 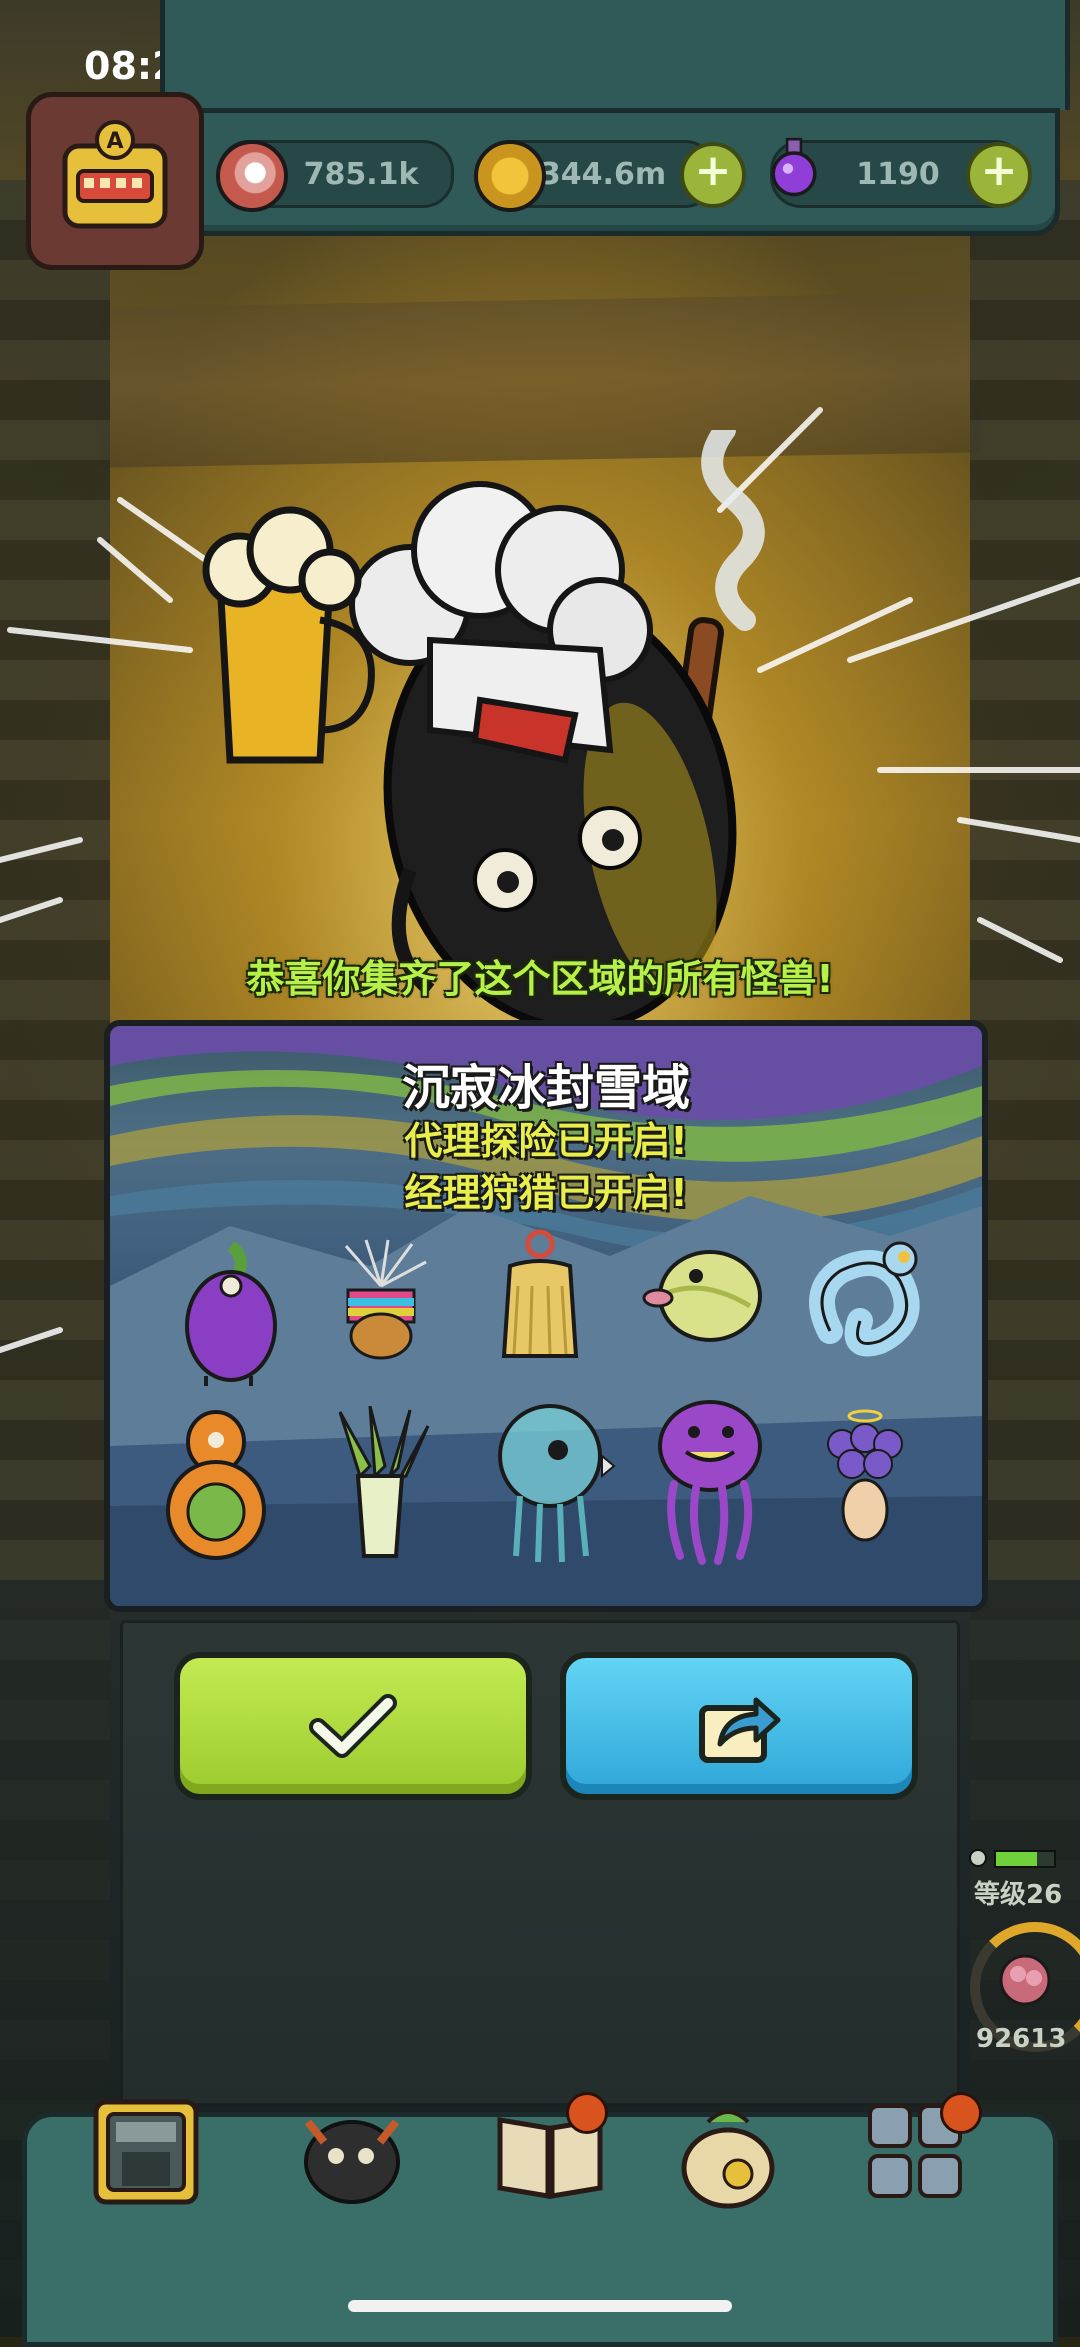 I want to click on gold-coin-icon, so click(x=510, y=176).